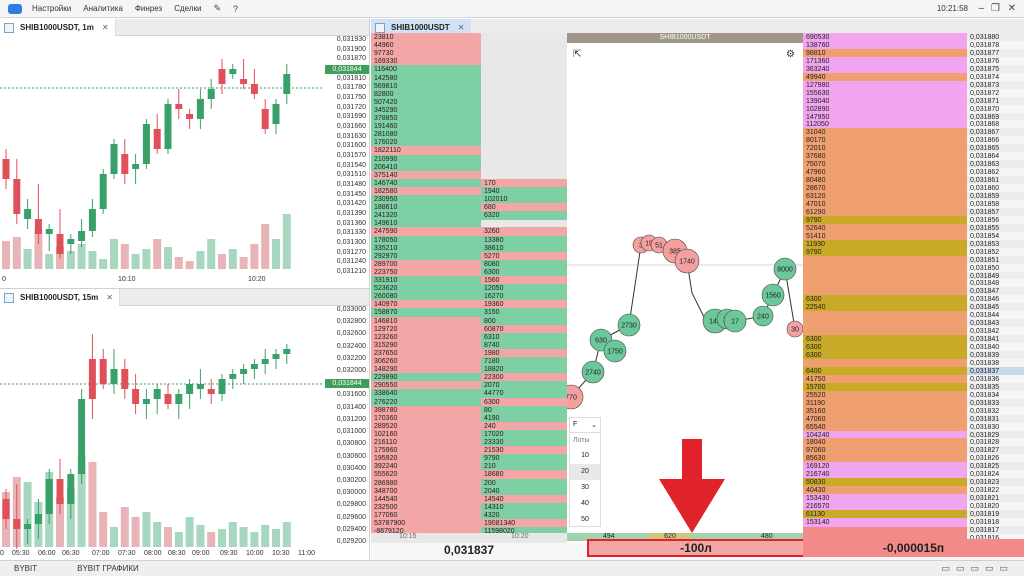 Image resolution: width=1024 pixels, height=576 pixels. Describe the element at coordinates (351, 419) in the screenshot. I see `y-tick-label: 0,031200` at that location.